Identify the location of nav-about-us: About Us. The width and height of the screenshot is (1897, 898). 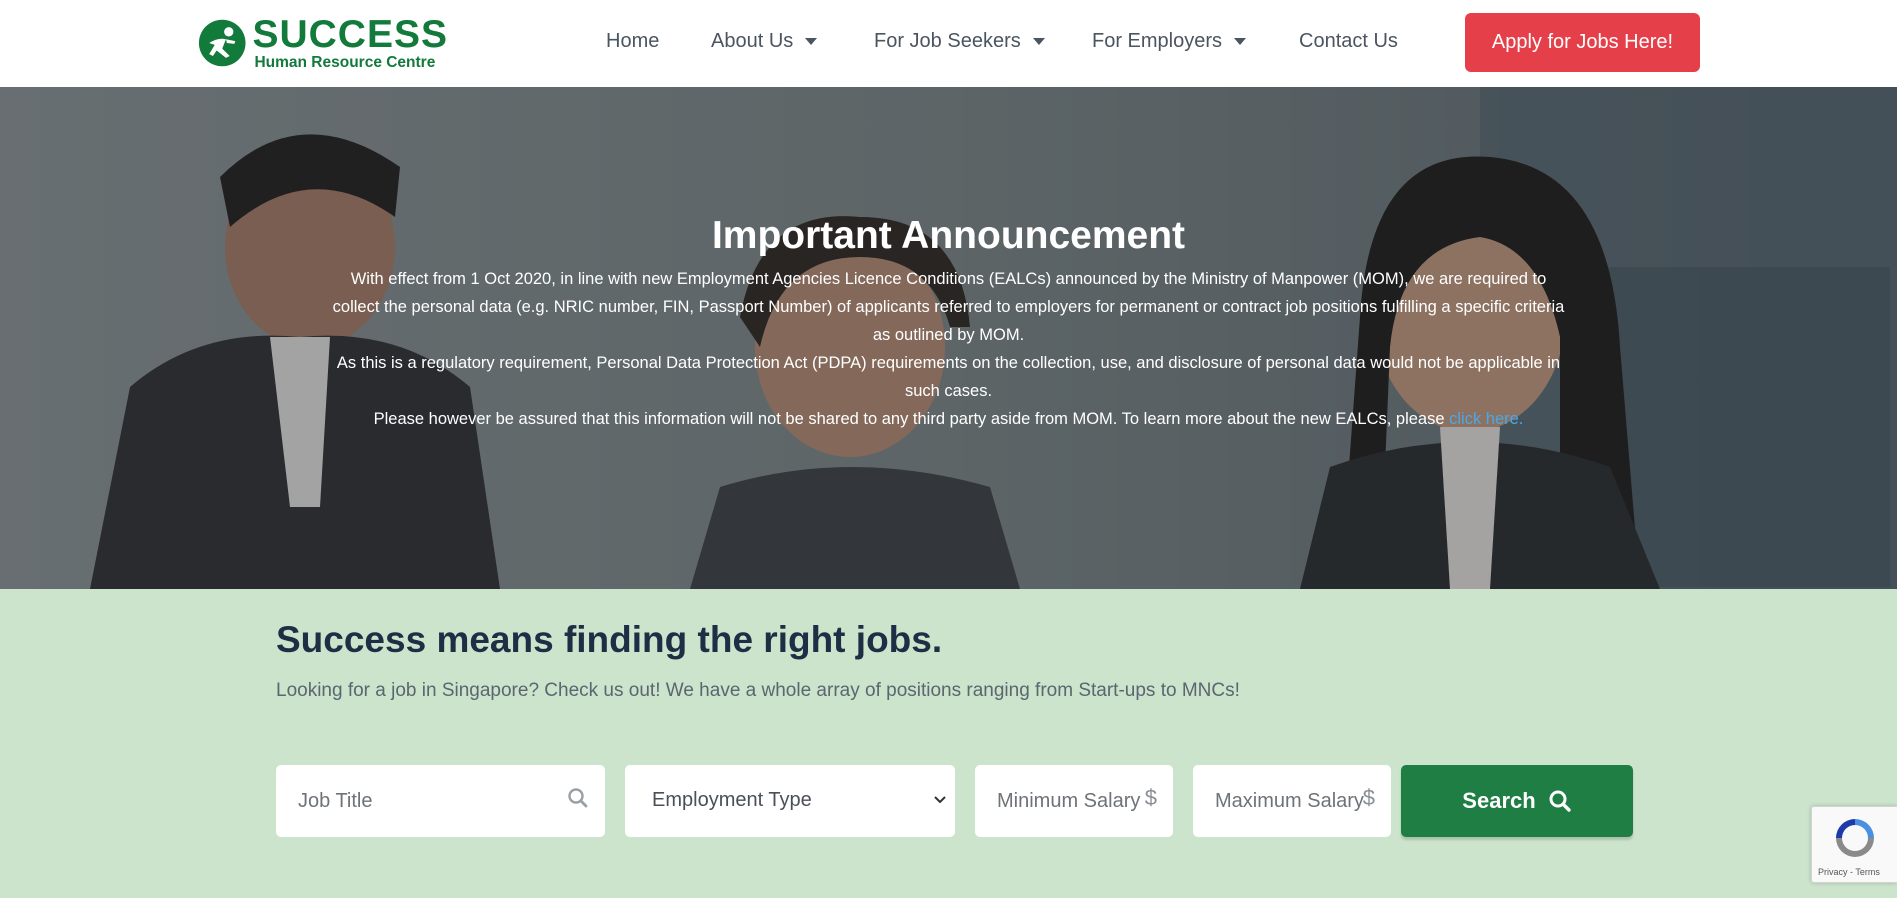
(764, 41).